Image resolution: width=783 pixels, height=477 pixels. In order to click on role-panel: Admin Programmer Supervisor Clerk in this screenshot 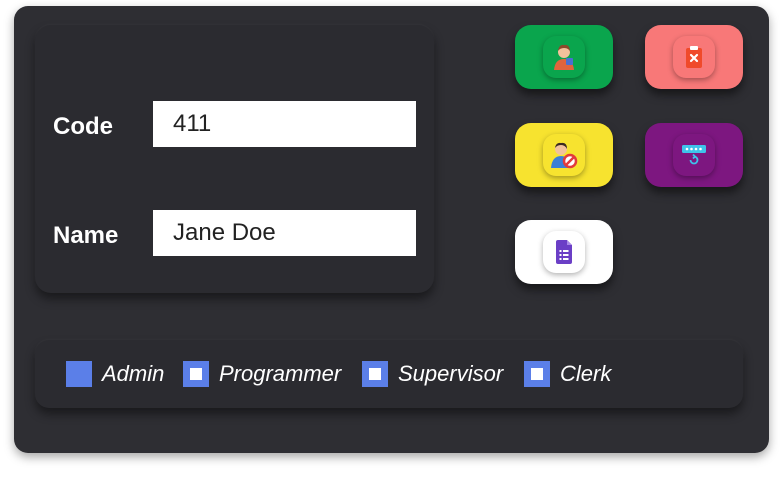, I will do `click(389, 374)`.